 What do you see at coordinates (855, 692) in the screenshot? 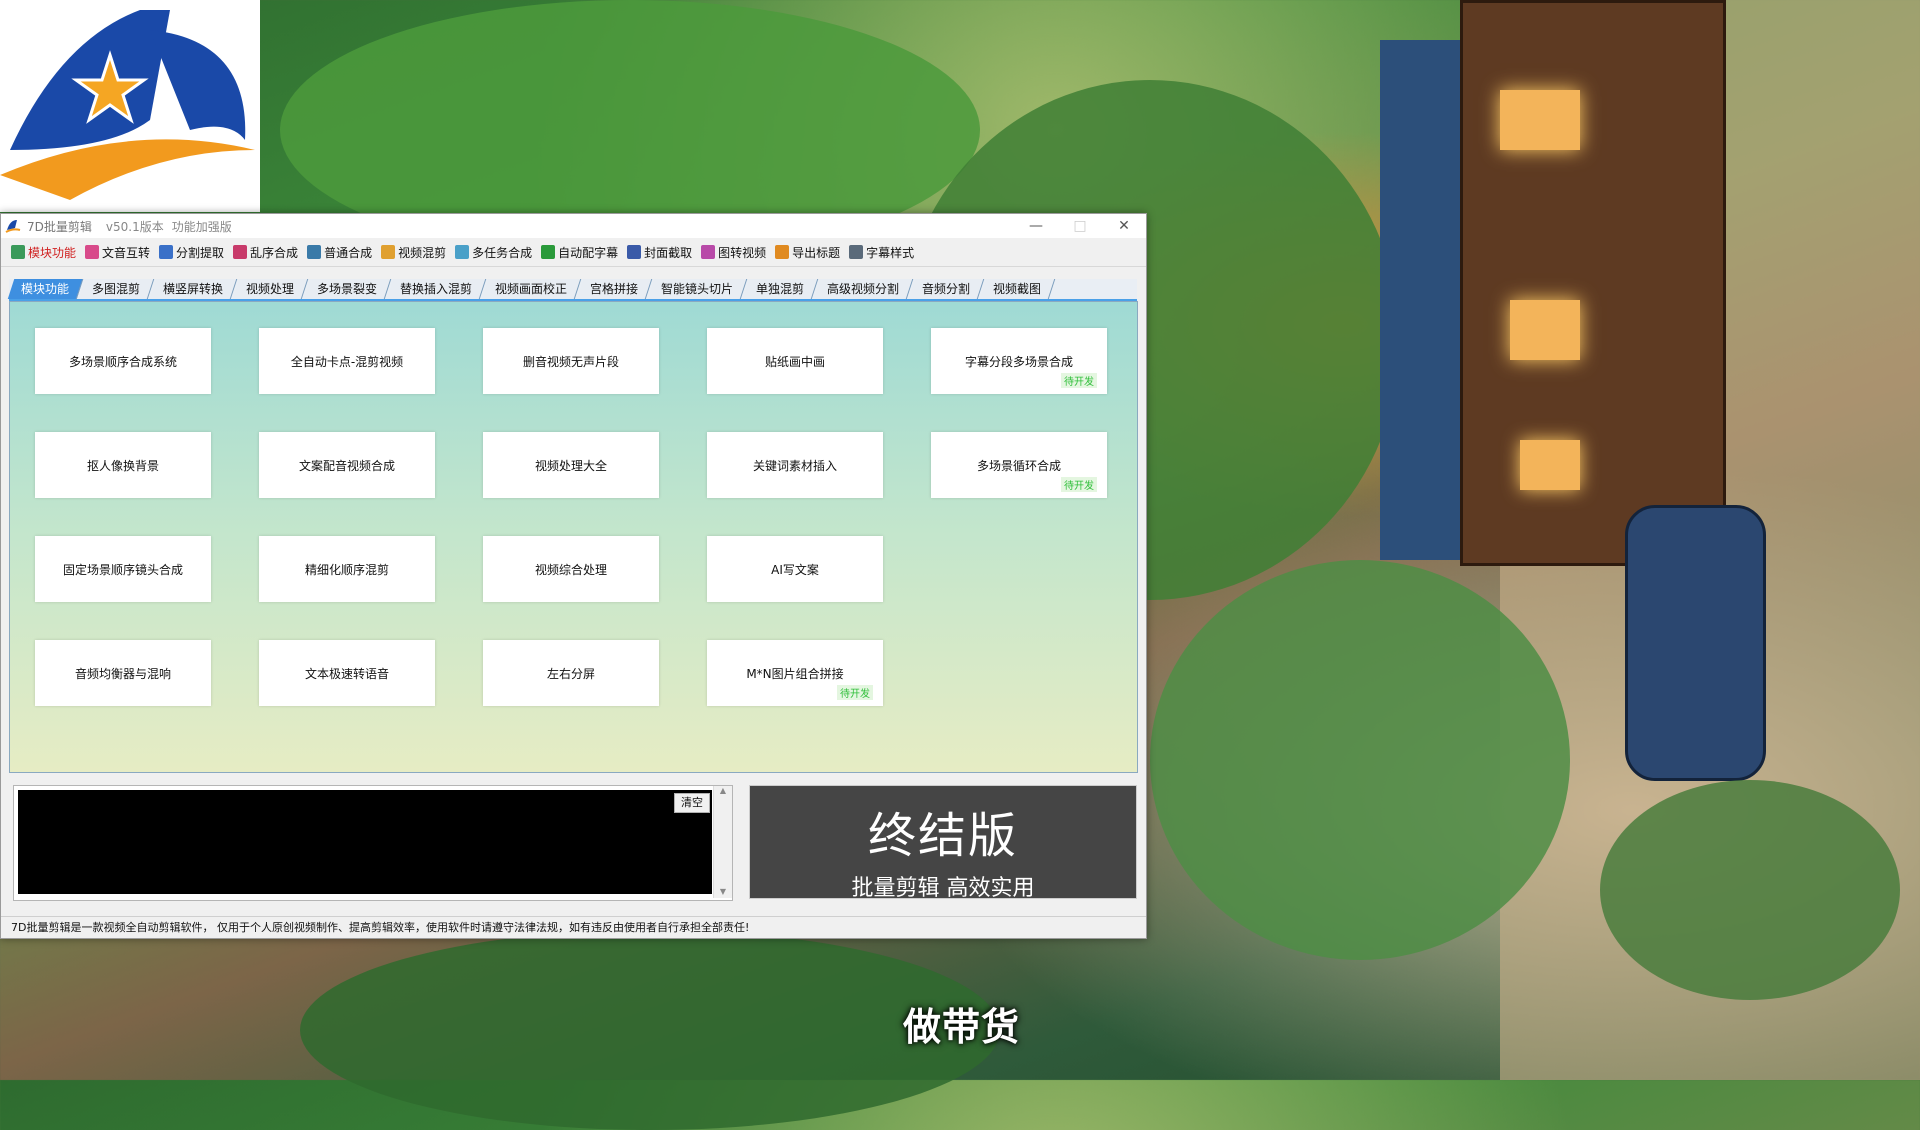
I see `pending-badge: 待开发` at bounding box center [855, 692].